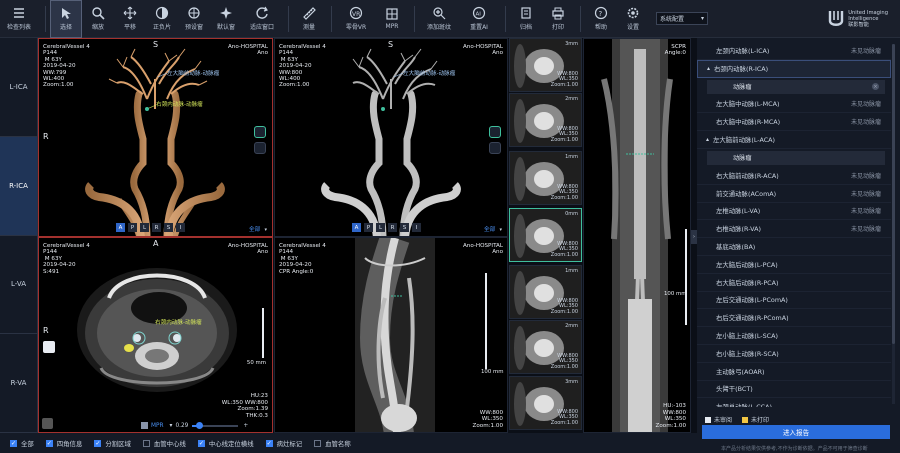  What do you see at coordinates (162, 19) in the screenshot?
I see `toolbar-button-invert: 正负片` at bounding box center [162, 19].